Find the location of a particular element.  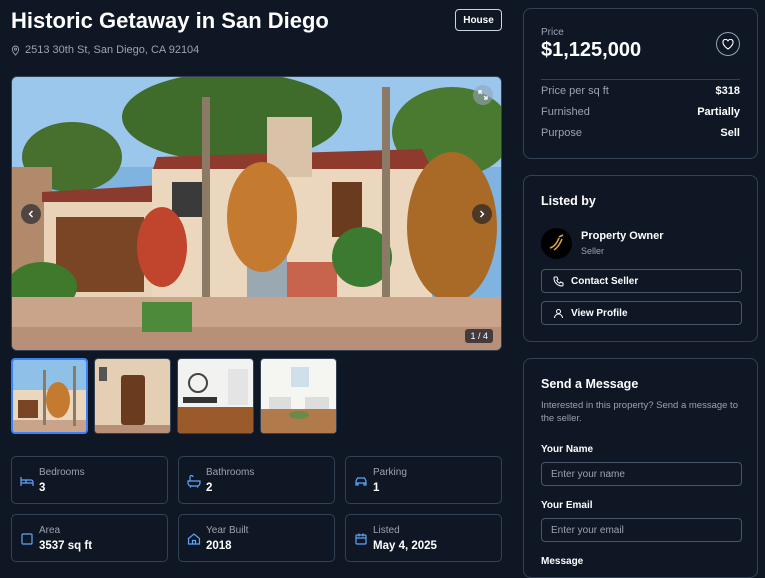

user-icon is located at coordinates (558, 313).